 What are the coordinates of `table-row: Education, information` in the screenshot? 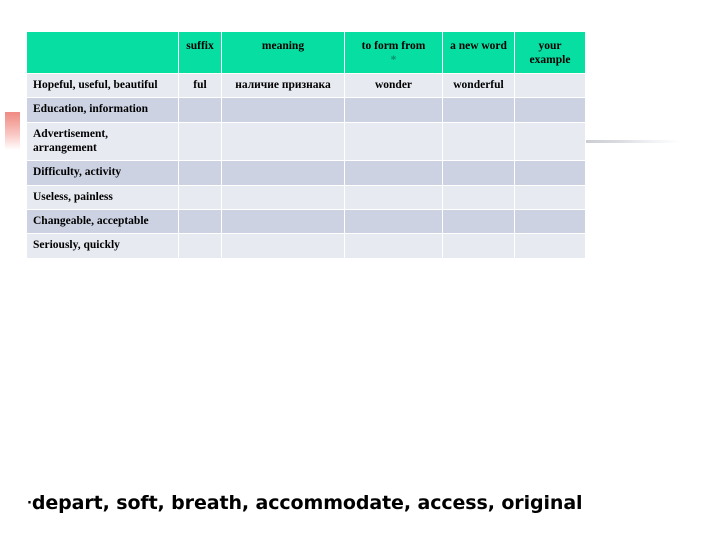 It's located at (306, 110).